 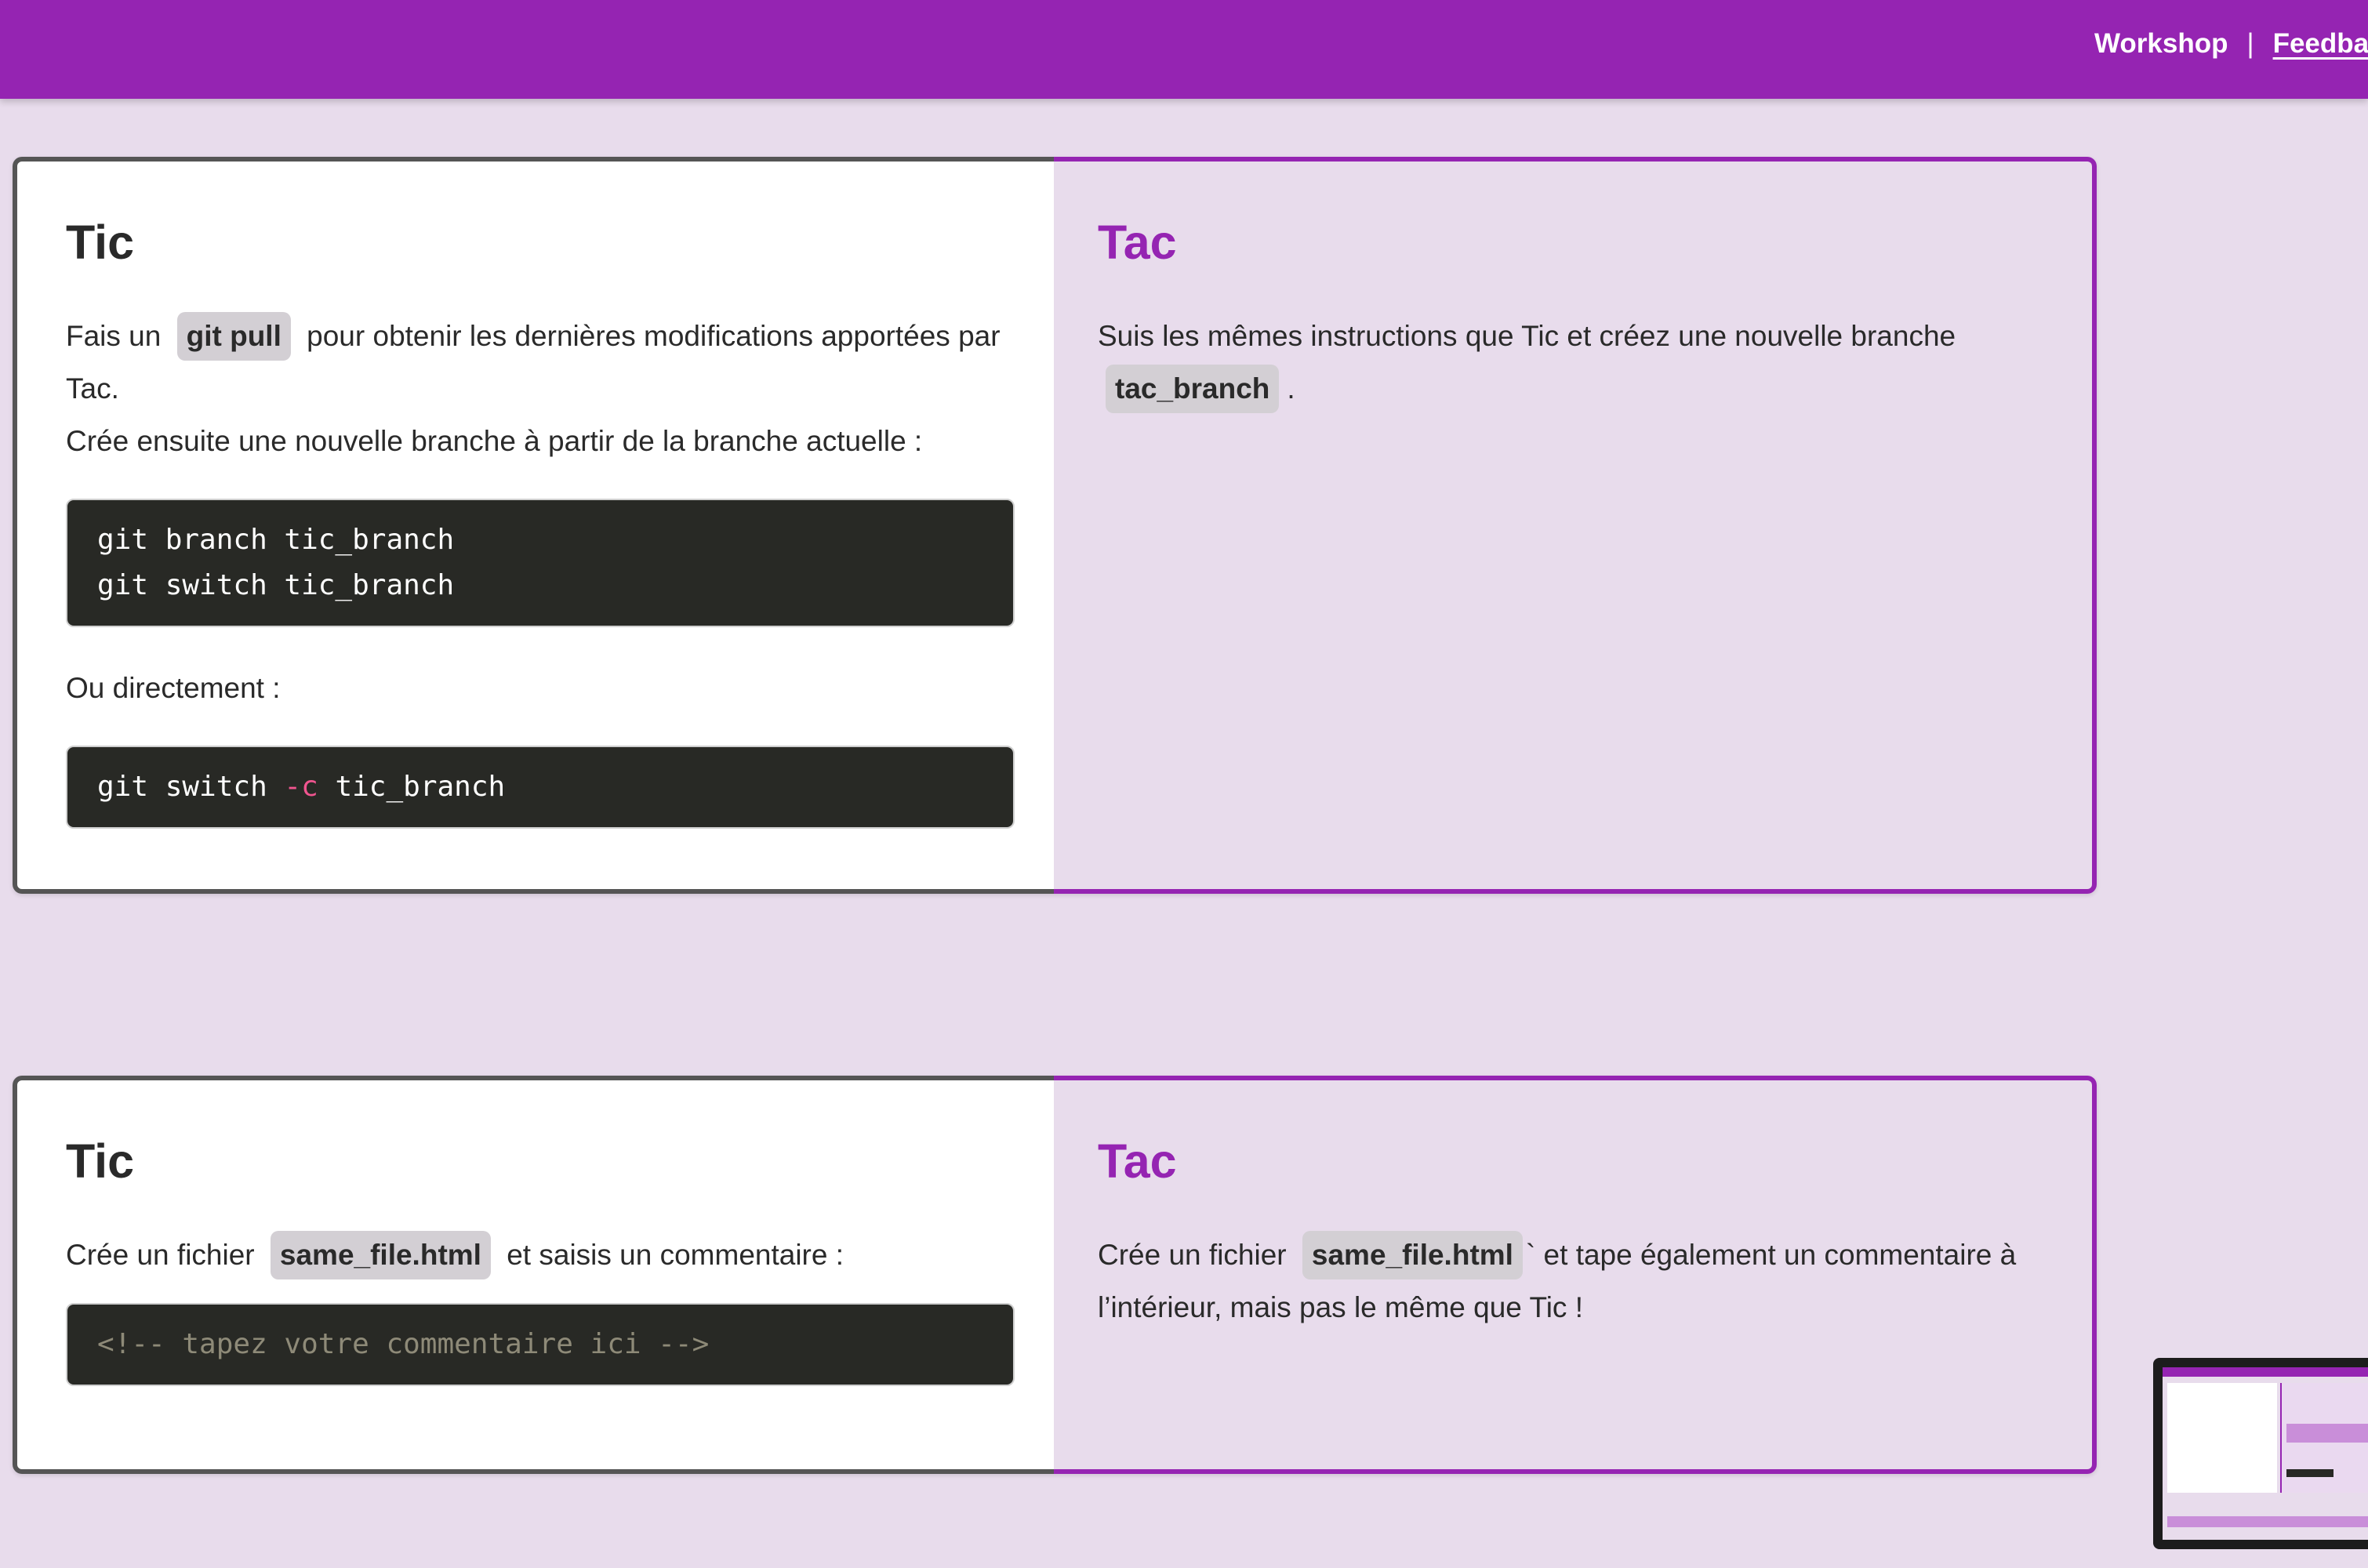 I want to click on code-line: git branch tic_branch, so click(x=276, y=540).